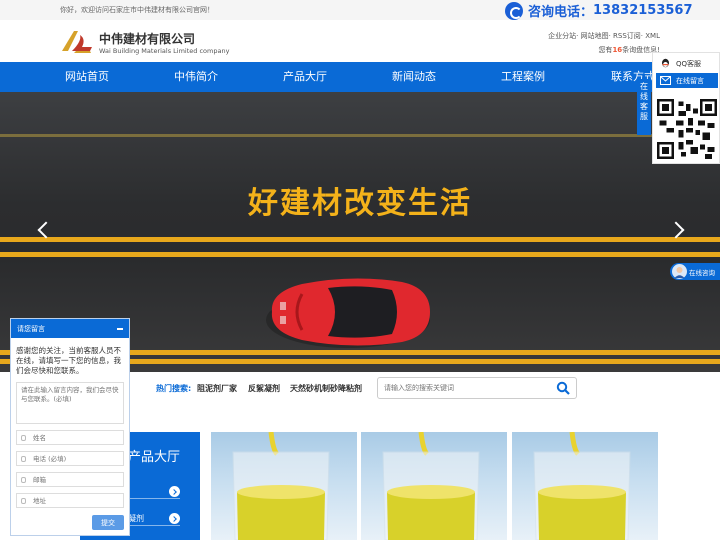  What do you see at coordinates (154, 457) in the screenshot?
I see `product-panel-title: 产品大厅` at bounding box center [154, 457].